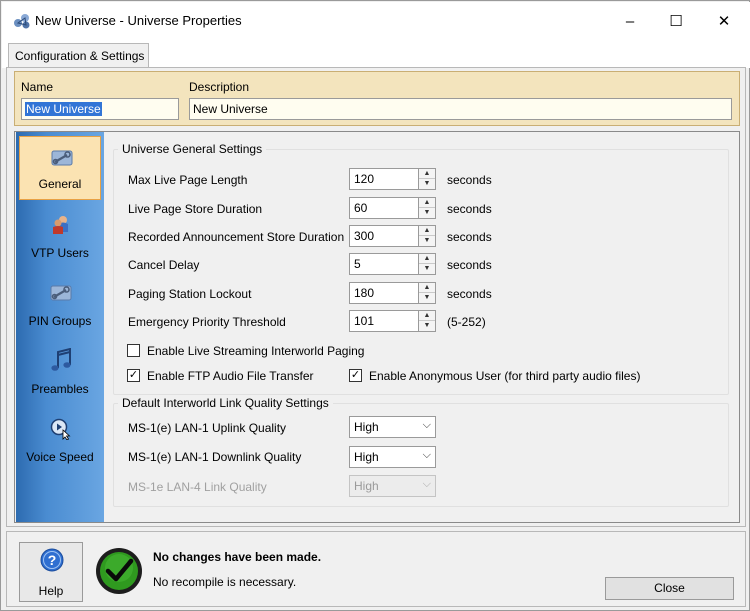 The height and width of the screenshot is (611, 750). Describe the element at coordinates (215, 457) in the screenshot. I see `field-label: MS-1(e) LAN-1 Downlink Quality` at that location.